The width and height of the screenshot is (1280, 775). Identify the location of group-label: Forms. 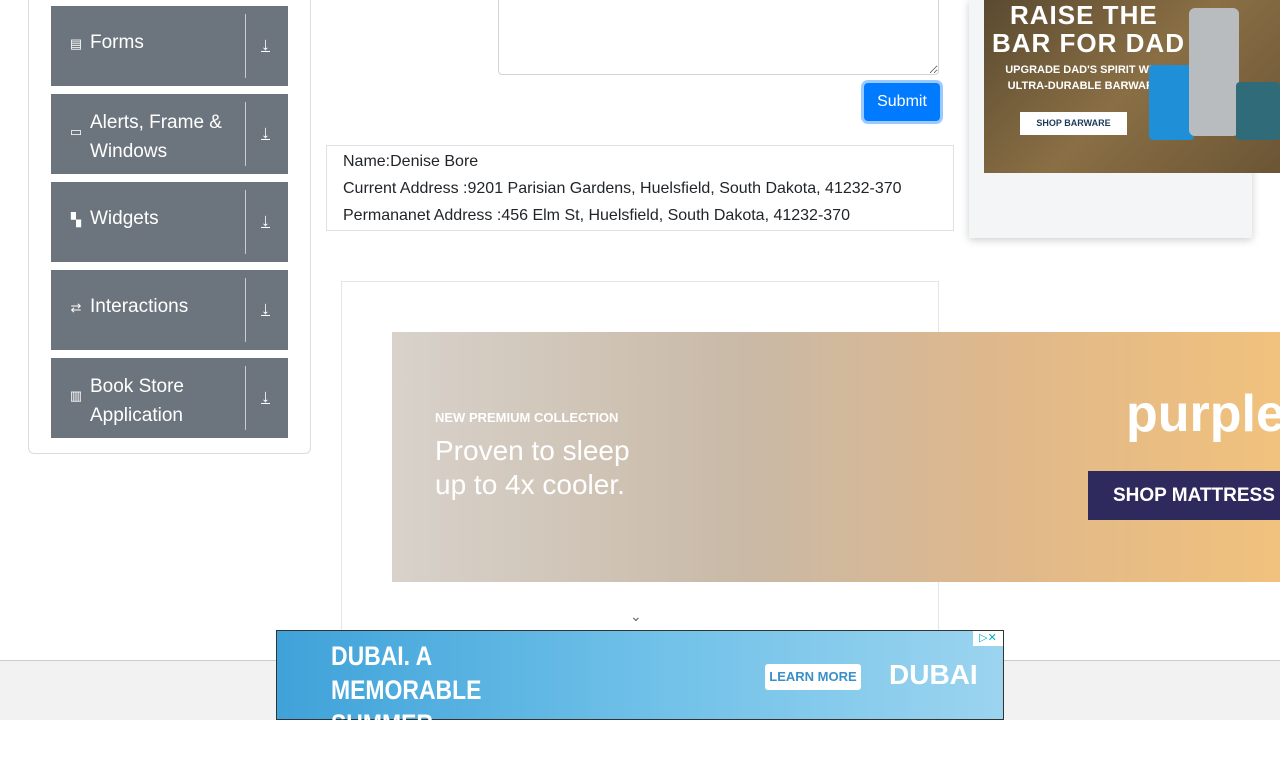
(117, 42).